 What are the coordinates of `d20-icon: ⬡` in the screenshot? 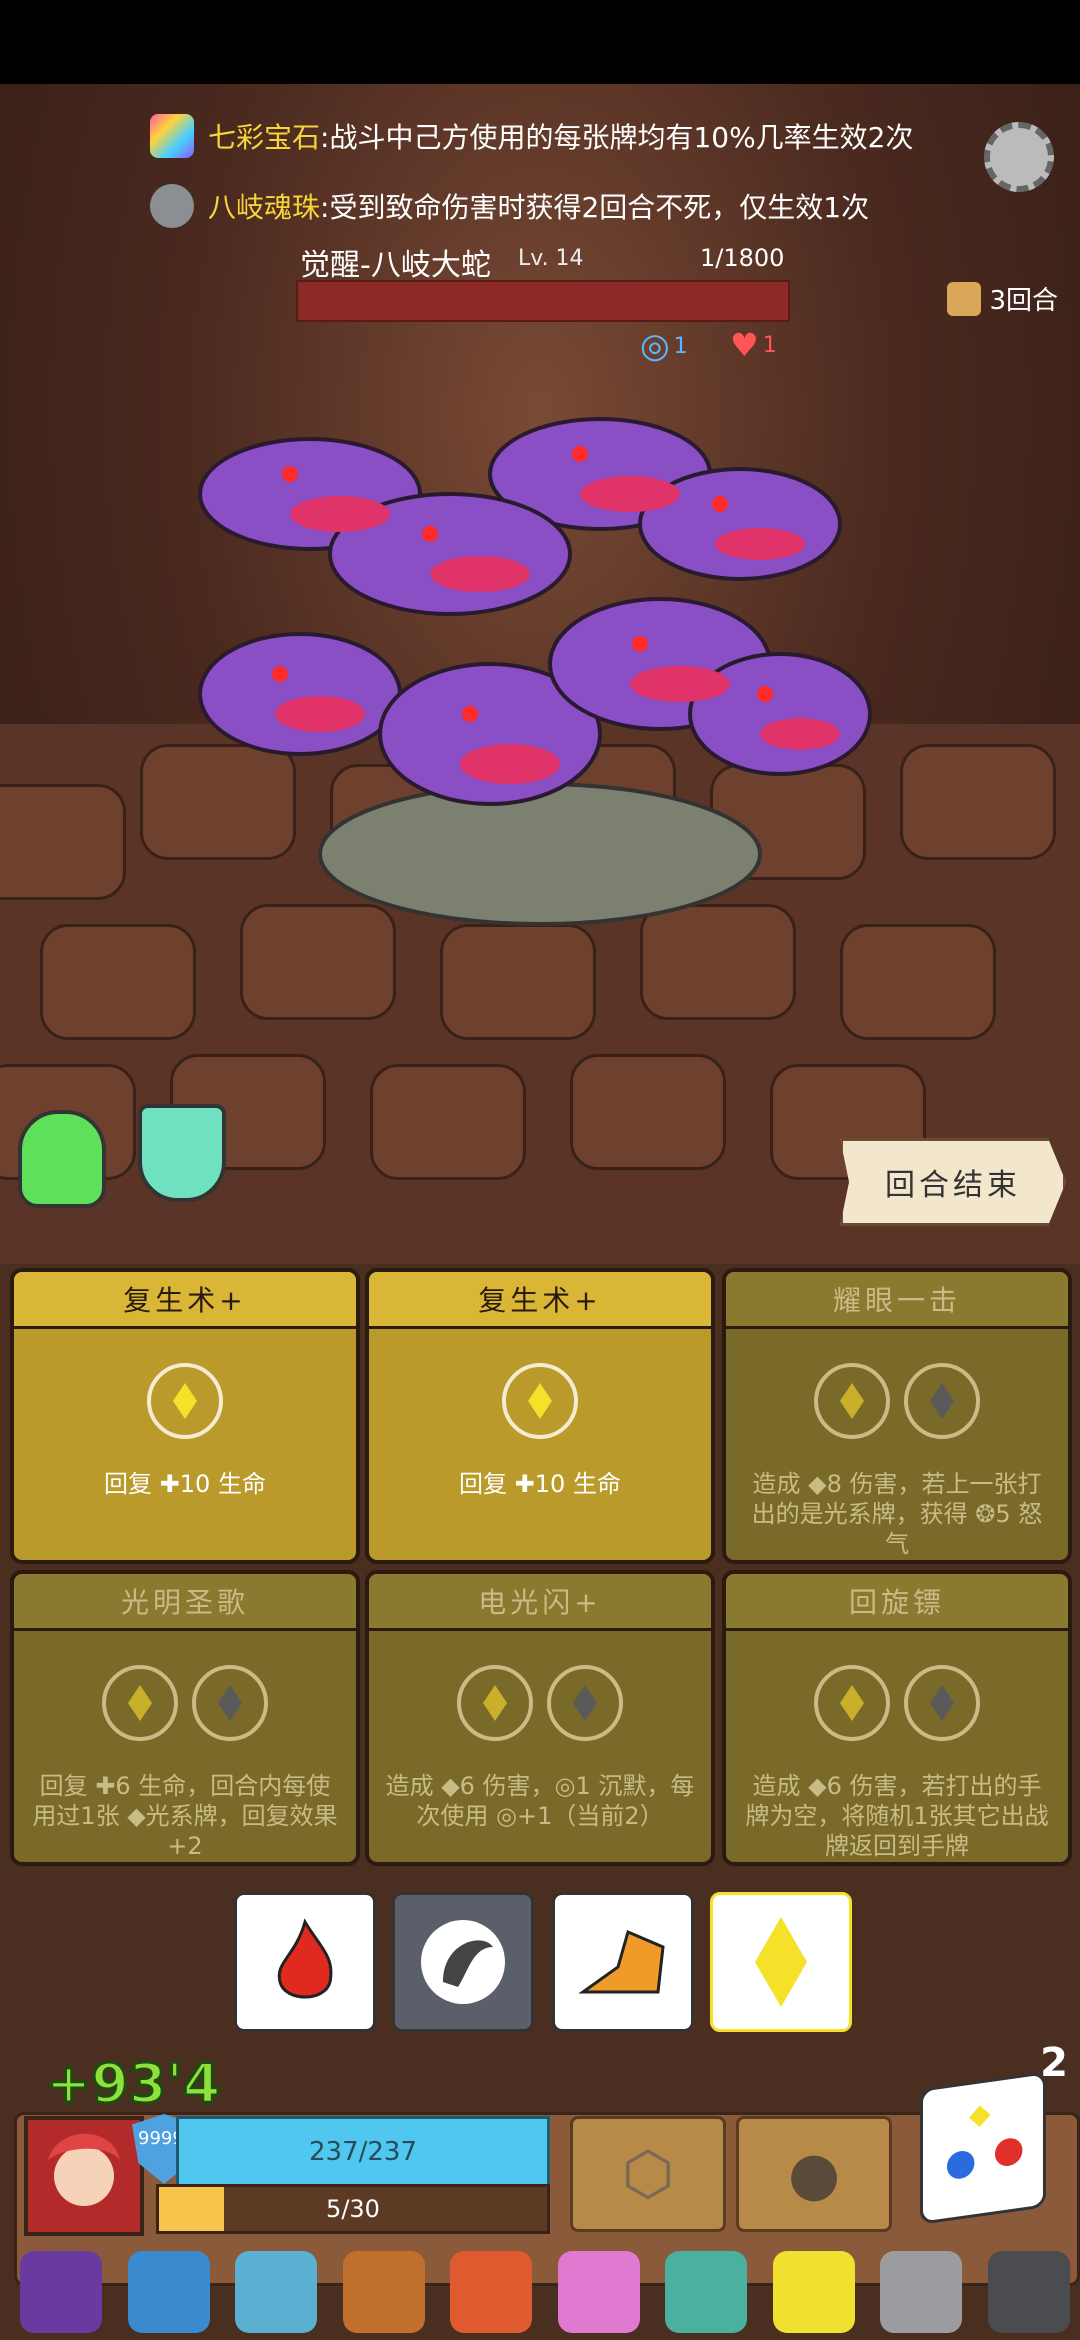 It's located at (648, 2174).